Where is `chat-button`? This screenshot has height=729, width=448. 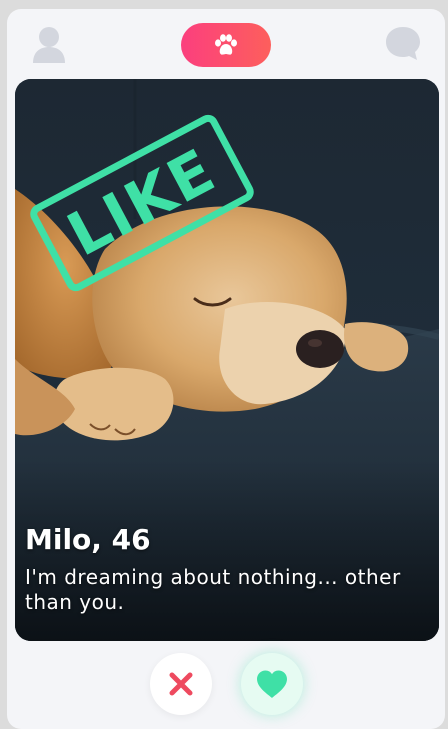
chat-button is located at coordinates (403, 43).